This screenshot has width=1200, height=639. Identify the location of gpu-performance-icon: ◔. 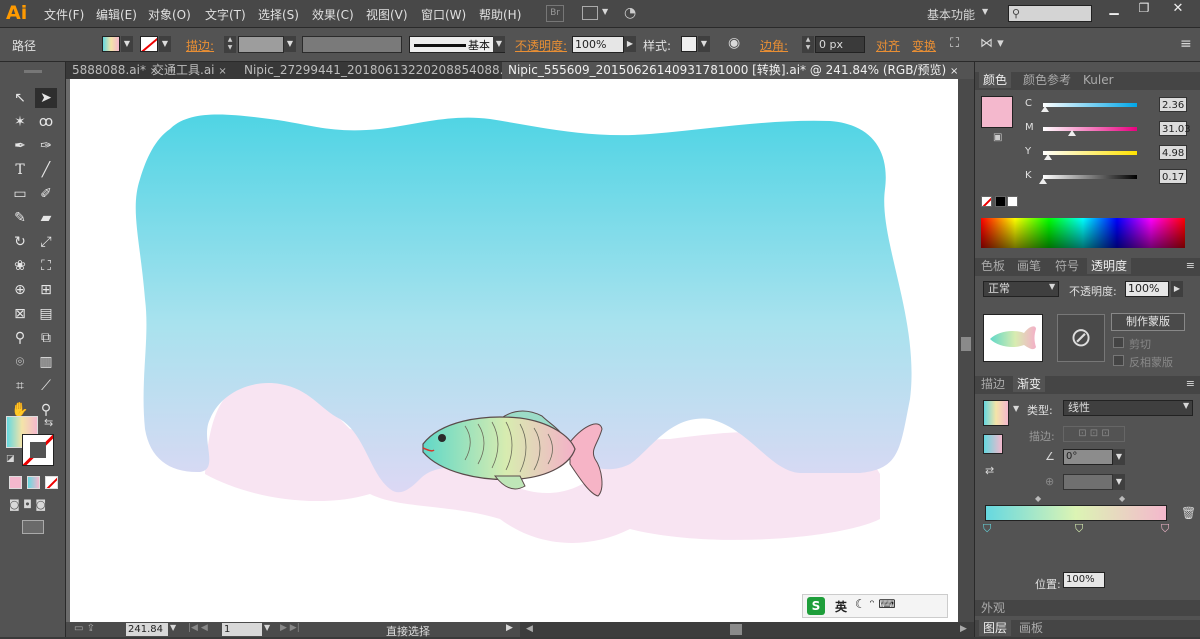
(630, 13).